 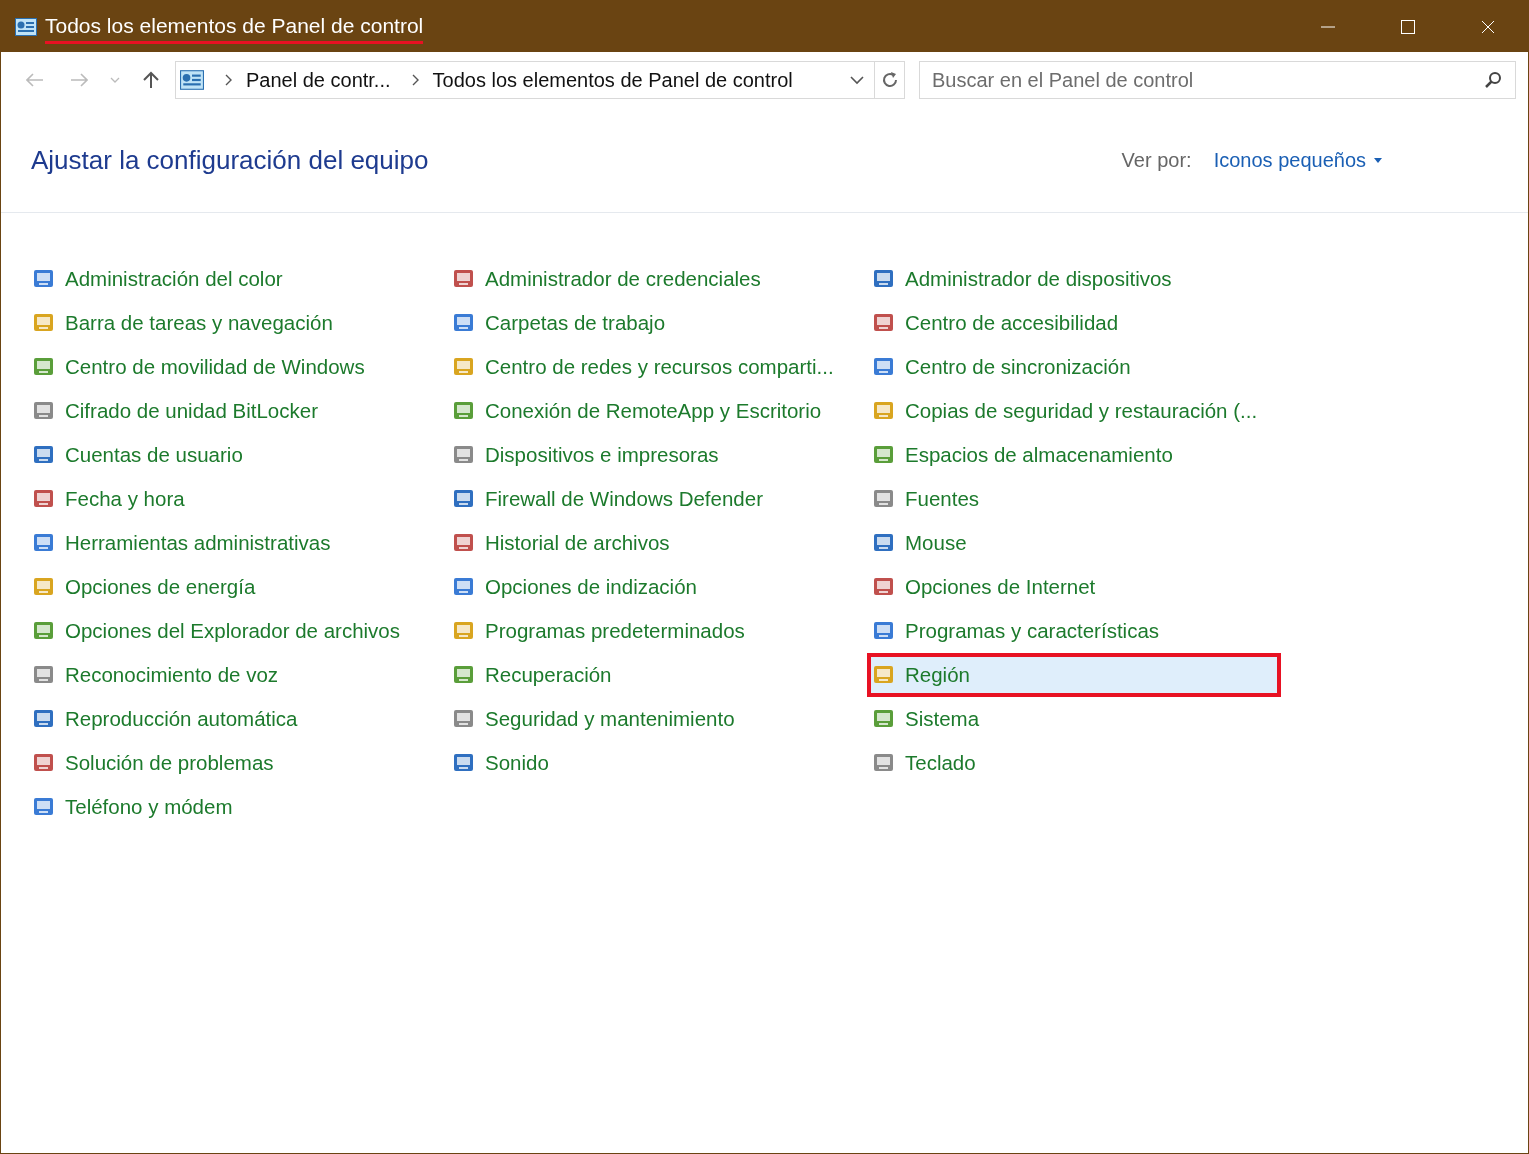 I want to click on control-panel-item: Opciones de Internet, so click(x=1074, y=587).